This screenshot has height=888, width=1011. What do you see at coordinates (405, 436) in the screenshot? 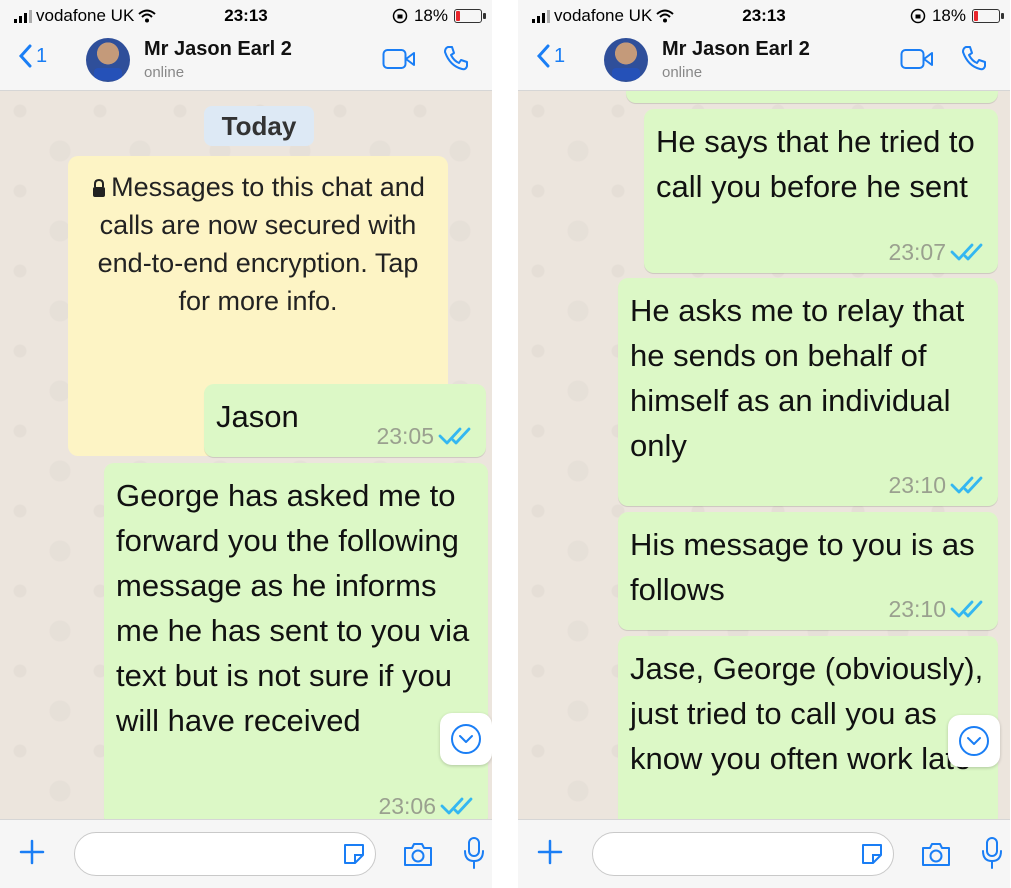
I see `message-time: 23:05` at bounding box center [405, 436].